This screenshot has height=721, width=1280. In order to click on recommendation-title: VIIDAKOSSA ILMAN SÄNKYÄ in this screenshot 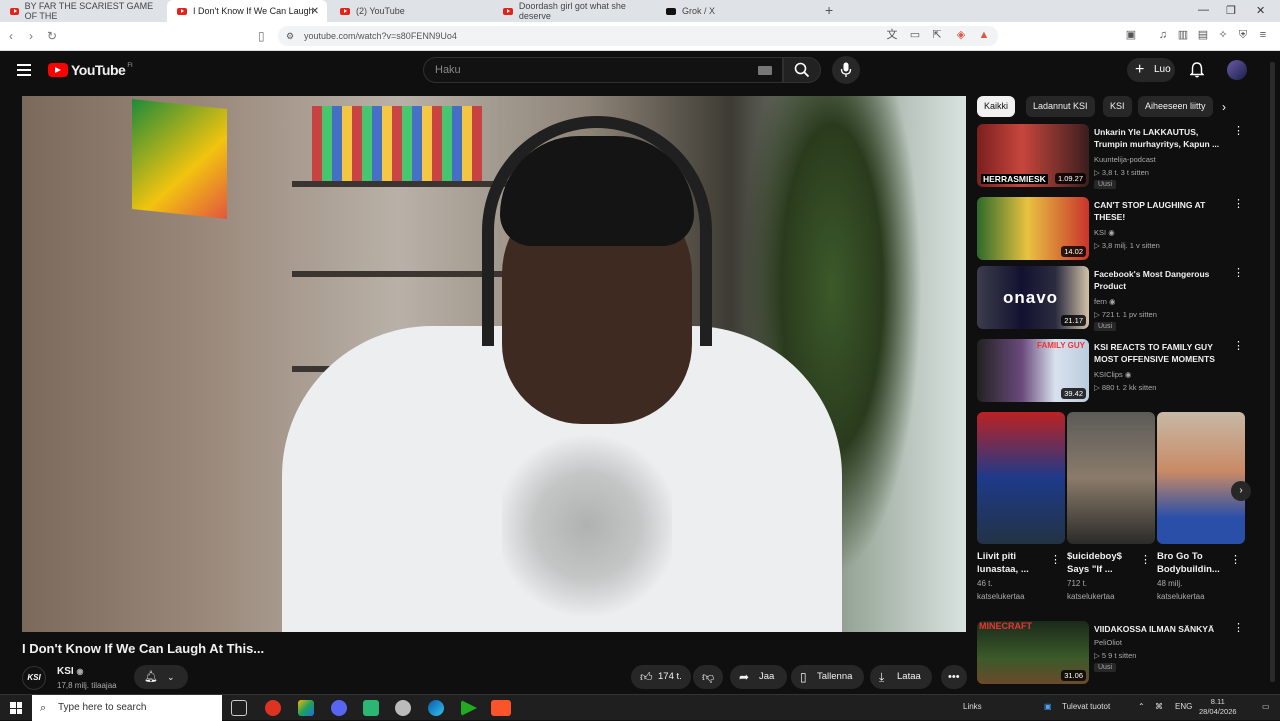, I will do `click(1161, 629)`.